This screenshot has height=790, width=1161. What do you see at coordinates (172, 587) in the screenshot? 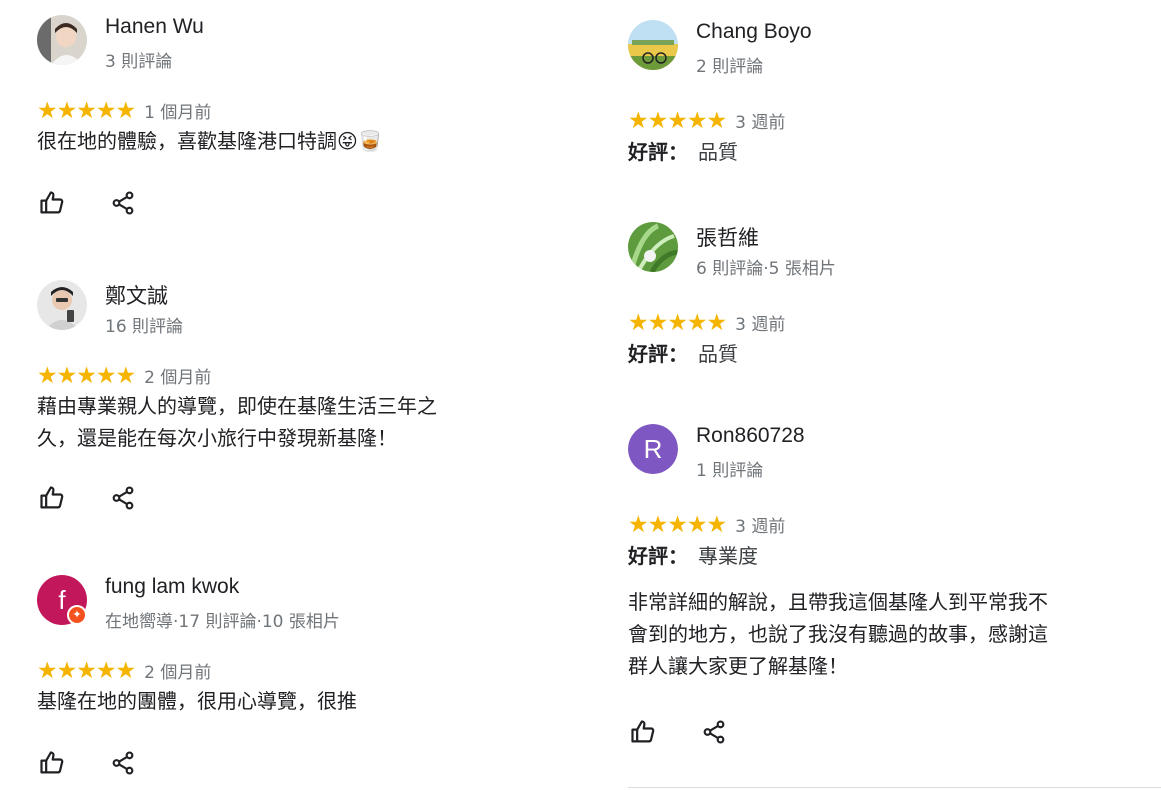
I see `reviewer-name: fung lam kwok` at bounding box center [172, 587].